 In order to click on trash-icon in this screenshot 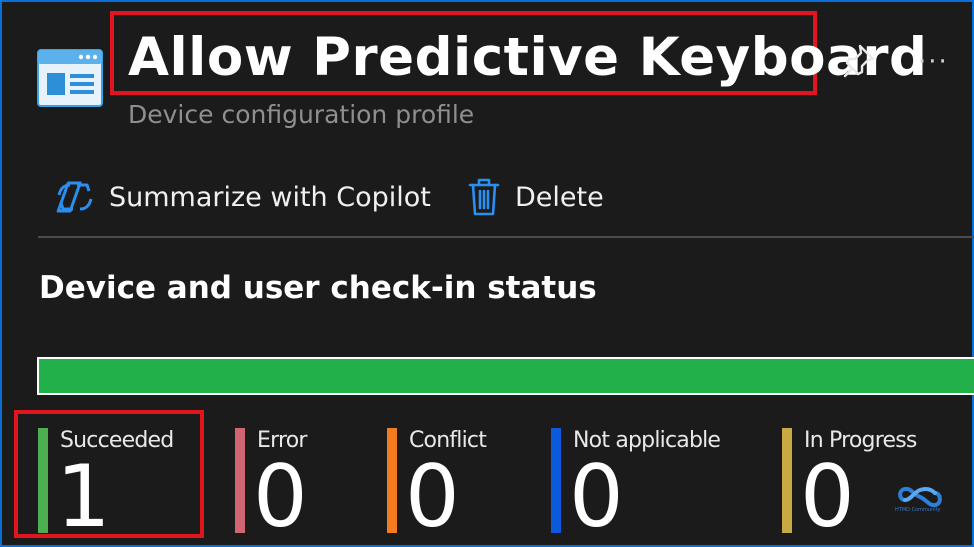, I will do `click(484, 197)`.